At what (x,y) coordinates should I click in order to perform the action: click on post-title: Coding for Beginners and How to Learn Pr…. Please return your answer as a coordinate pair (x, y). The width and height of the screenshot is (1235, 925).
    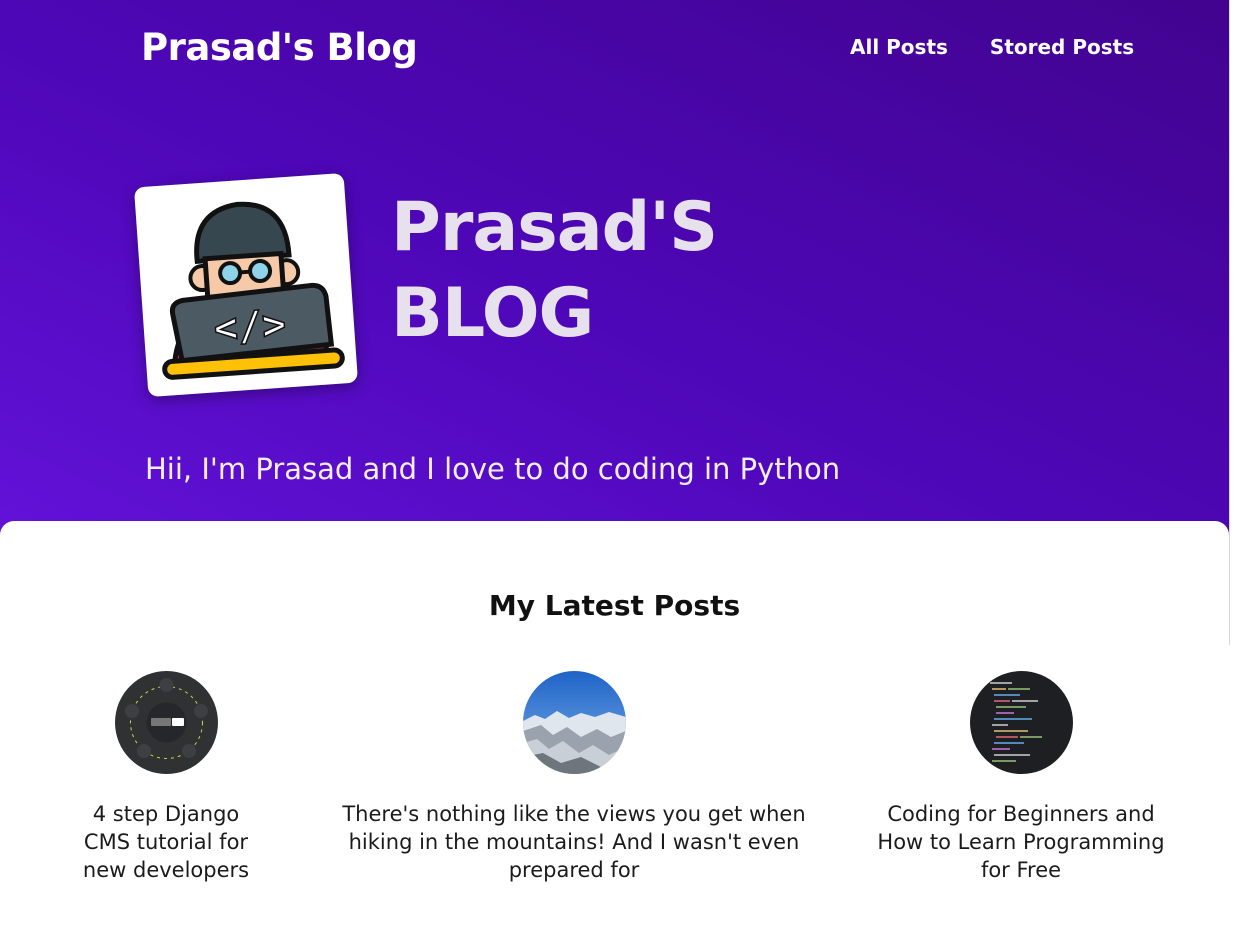
    Looking at the image, I should click on (1021, 842).